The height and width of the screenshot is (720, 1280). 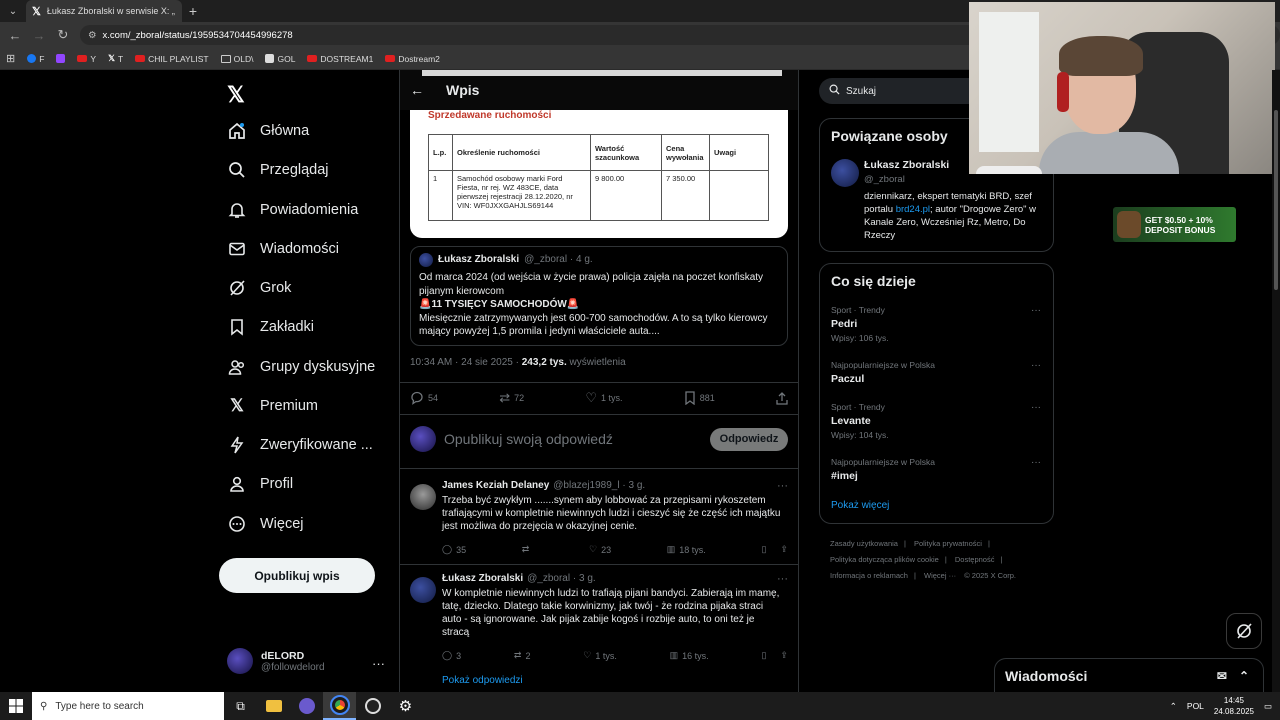 I want to click on sidebar-item-bookmarks: Zakładki, so click(x=271, y=327).